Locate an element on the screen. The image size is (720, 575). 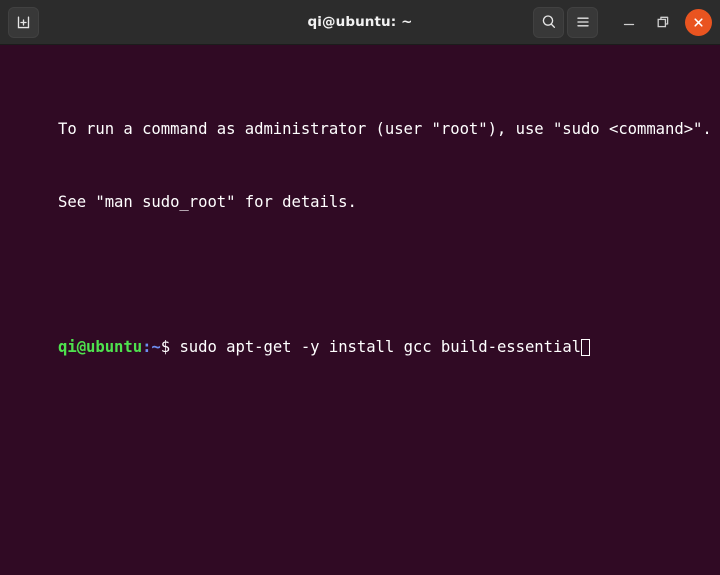
terminal-line-text: See "man sudo_root" for details. is located at coordinates (207, 201).